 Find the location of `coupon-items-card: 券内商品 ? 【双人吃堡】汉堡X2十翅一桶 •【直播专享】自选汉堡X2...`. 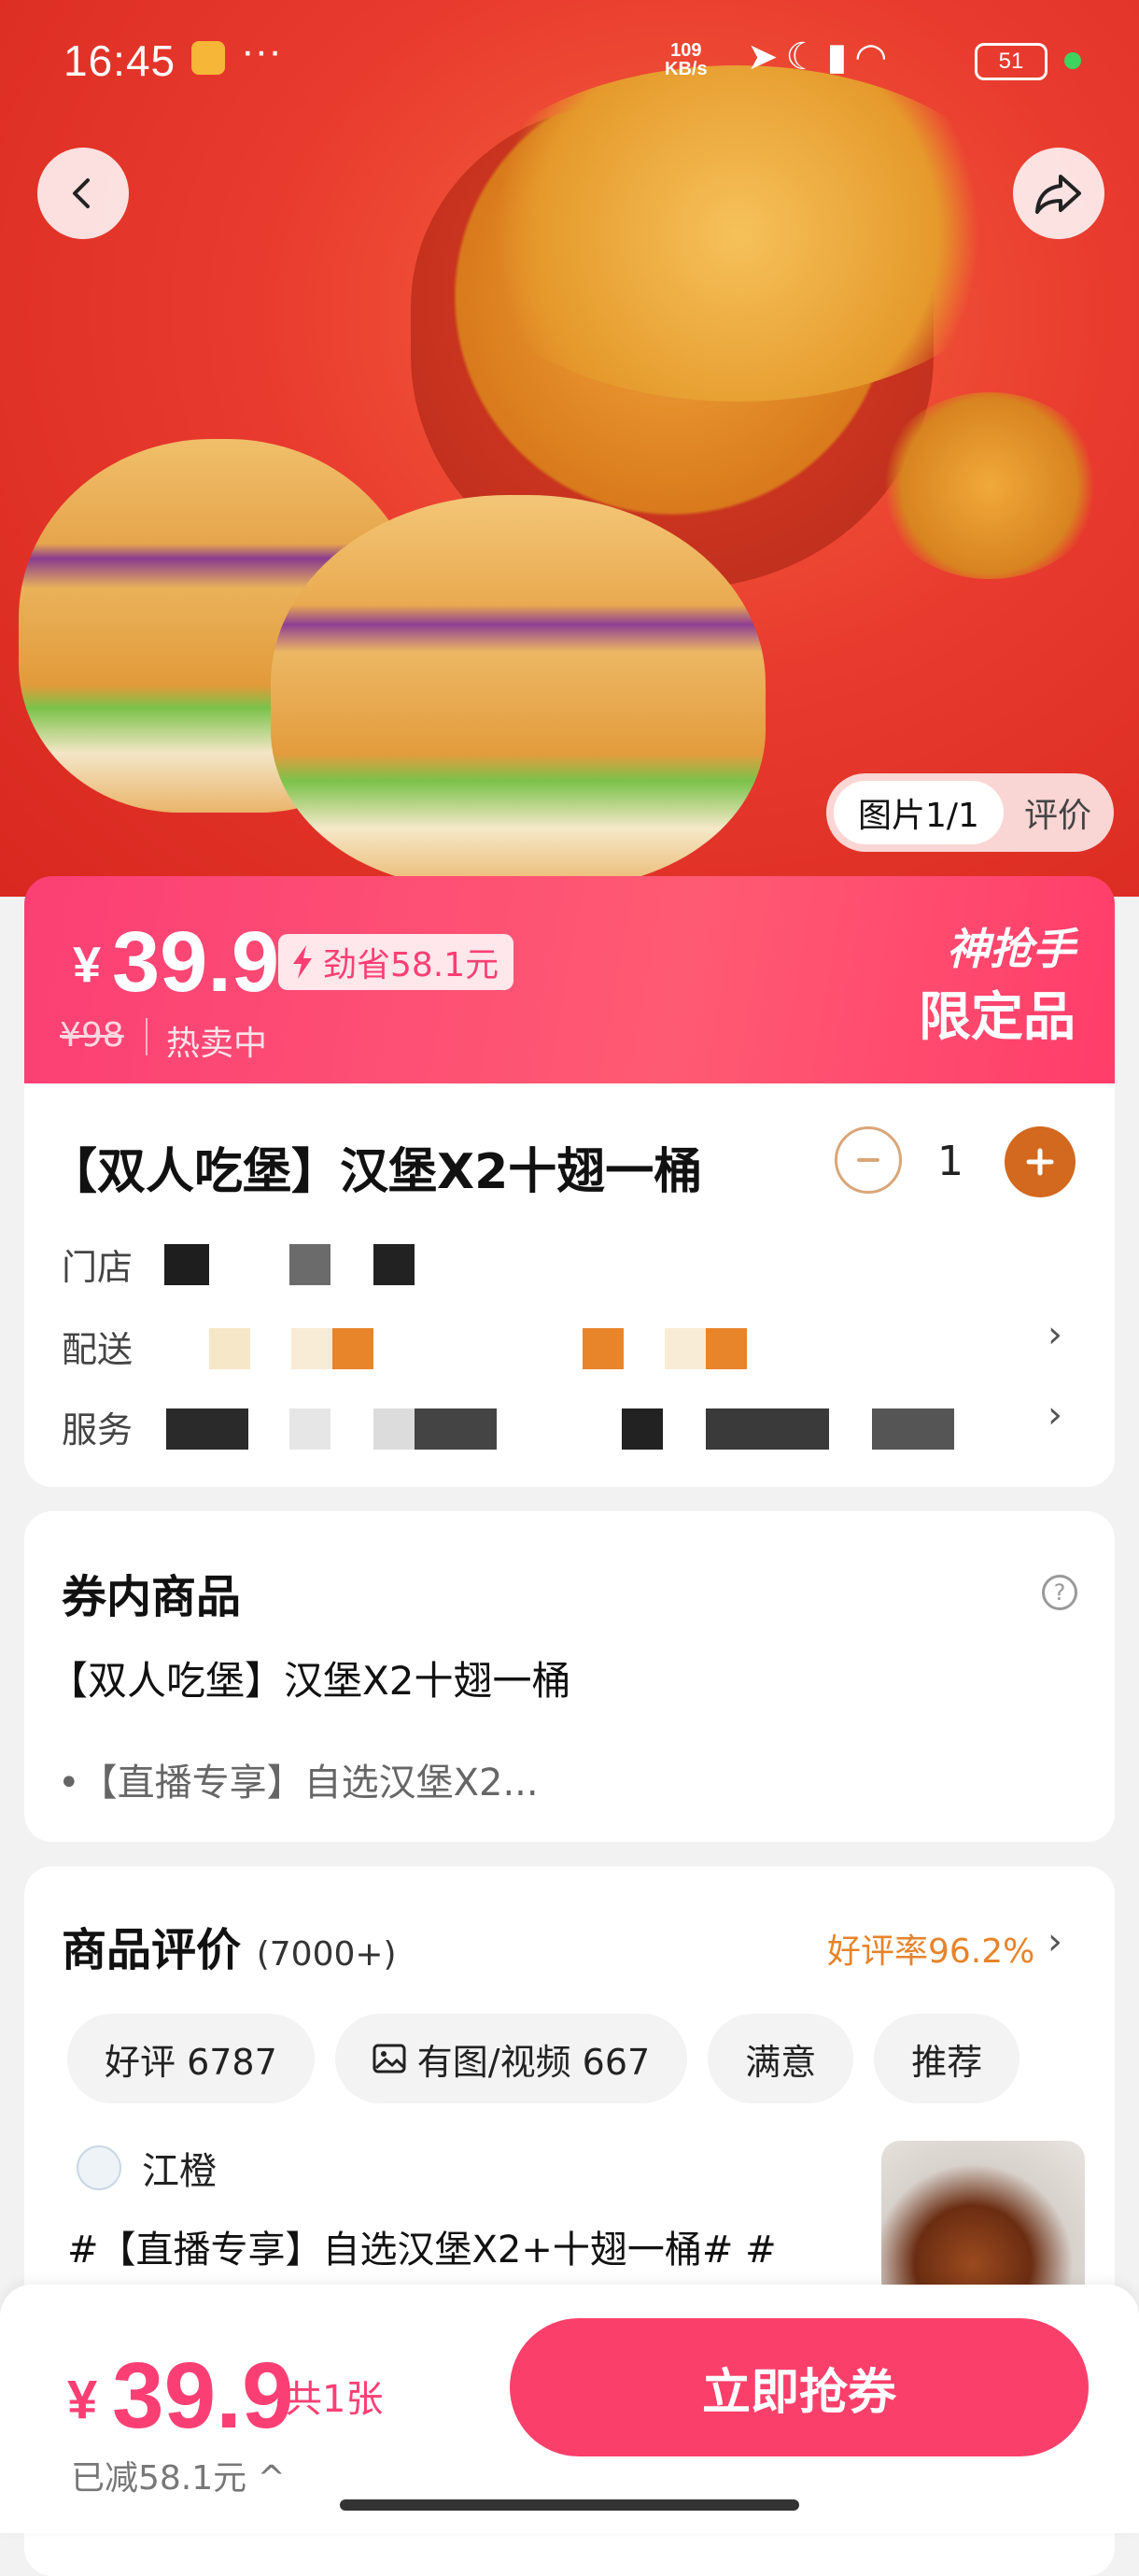

coupon-items-card: 券内商品 ? 【双人吃堡】汉堡X2十翅一桶 •【直播专享】自选汉堡X2... is located at coordinates (569, 1676).